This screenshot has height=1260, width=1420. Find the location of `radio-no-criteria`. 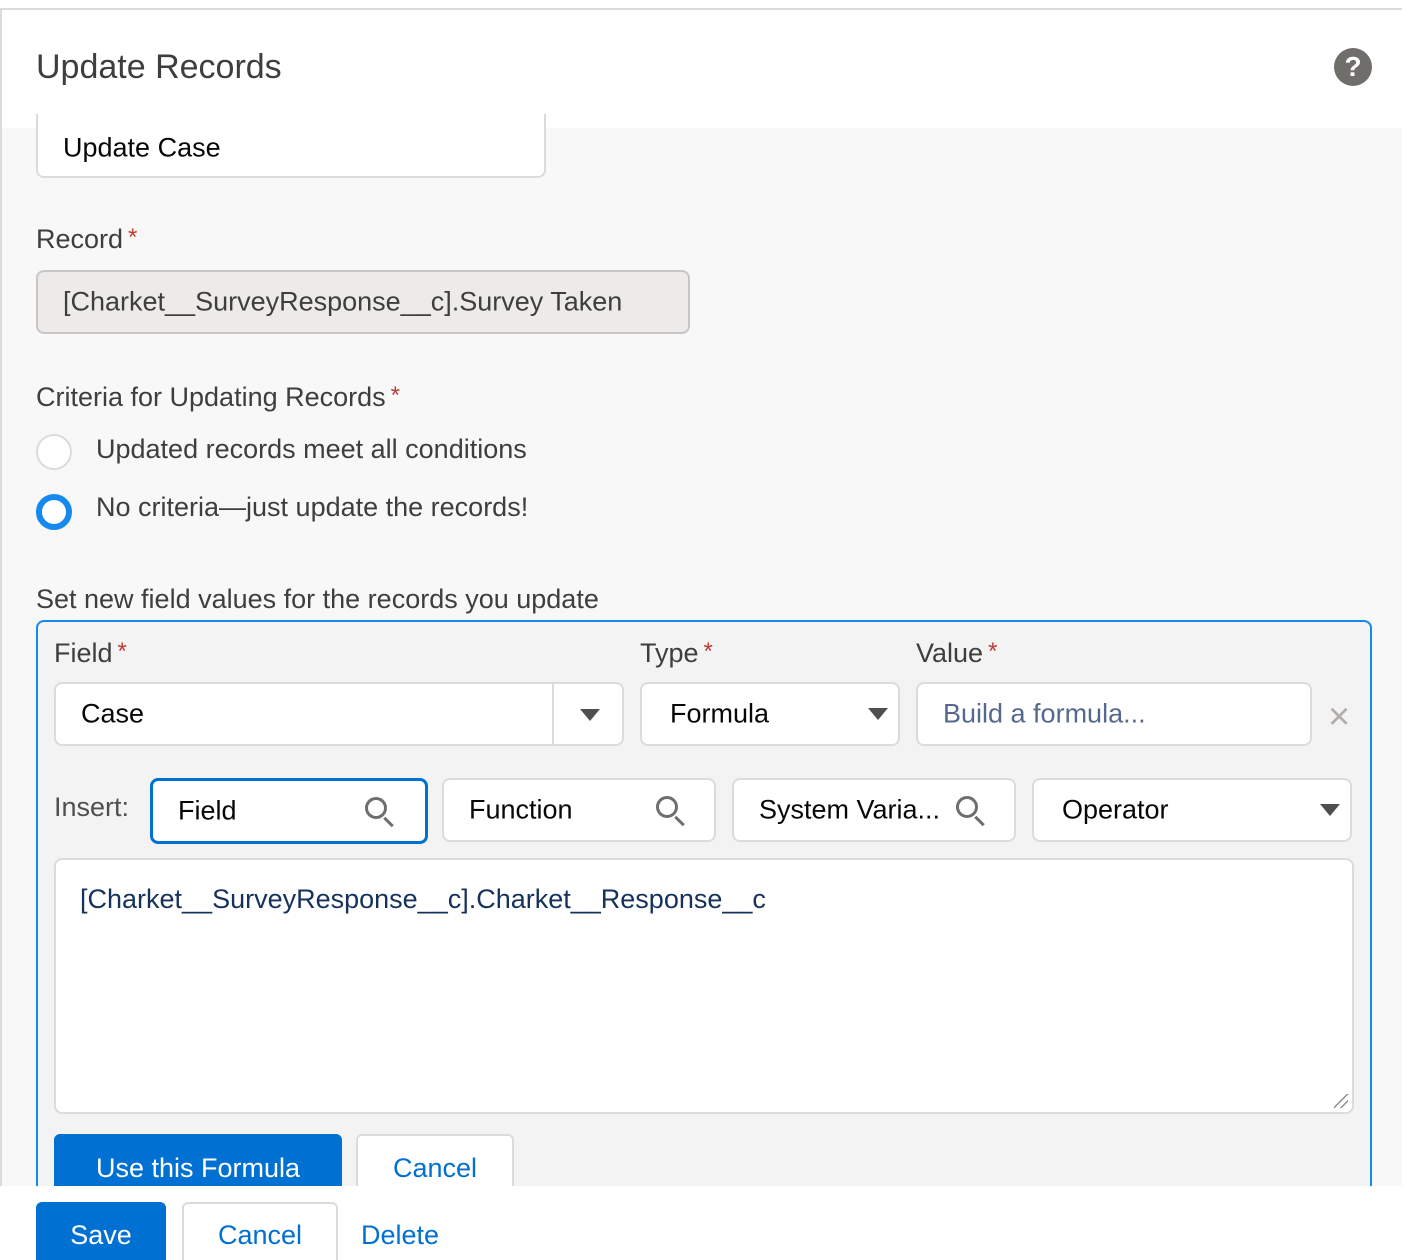

radio-no-criteria is located at coordinates (54, 512).